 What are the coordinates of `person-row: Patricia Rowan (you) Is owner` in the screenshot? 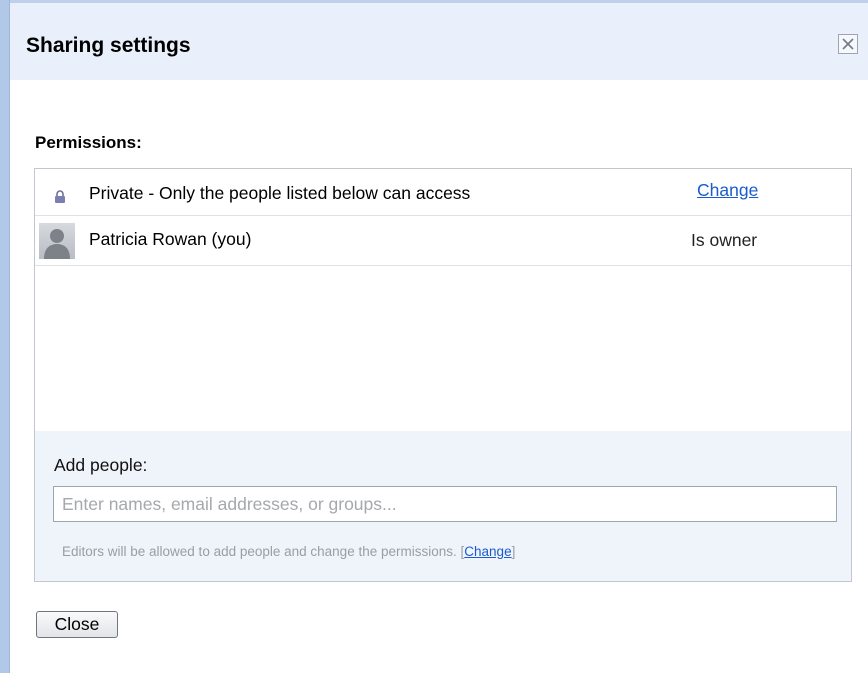 It's located at (443, 241).